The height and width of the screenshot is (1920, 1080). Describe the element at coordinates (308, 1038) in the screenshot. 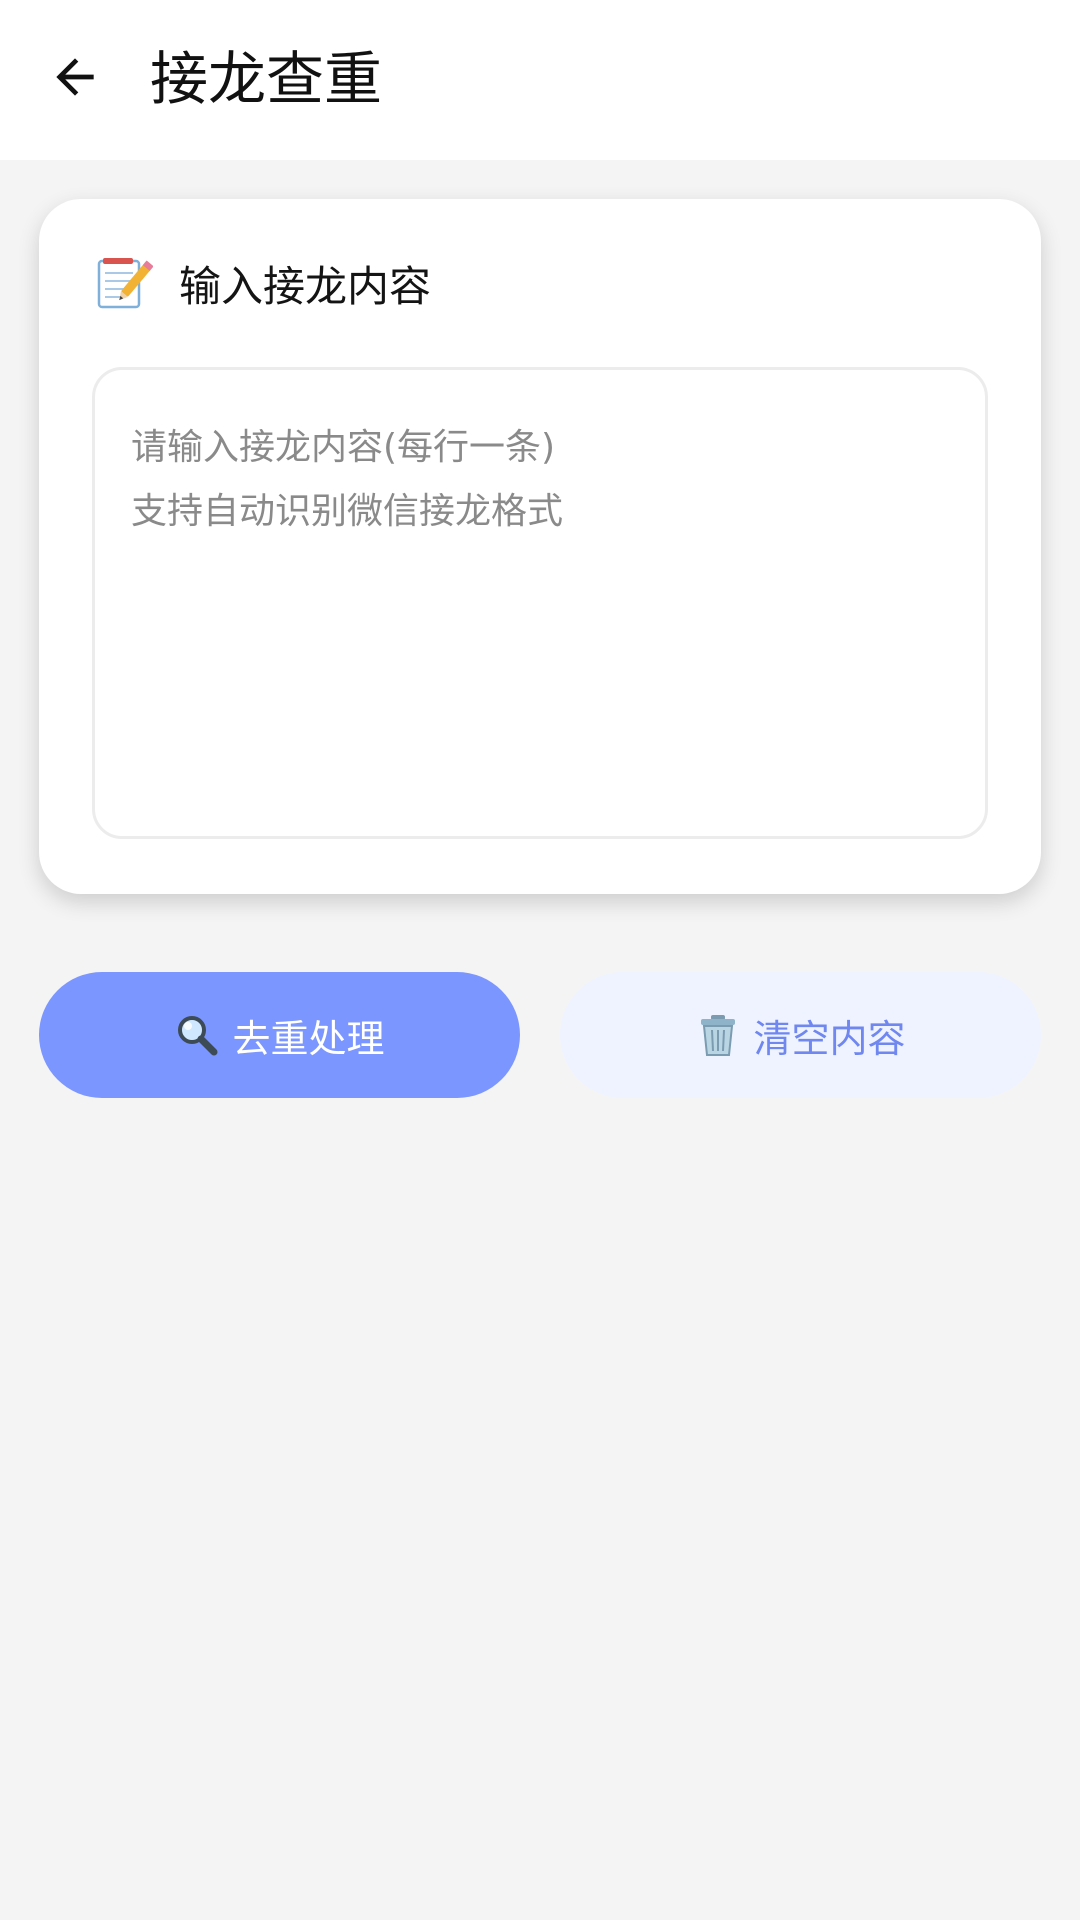

I see `dedupe-button-label: 去重处理` at that location.